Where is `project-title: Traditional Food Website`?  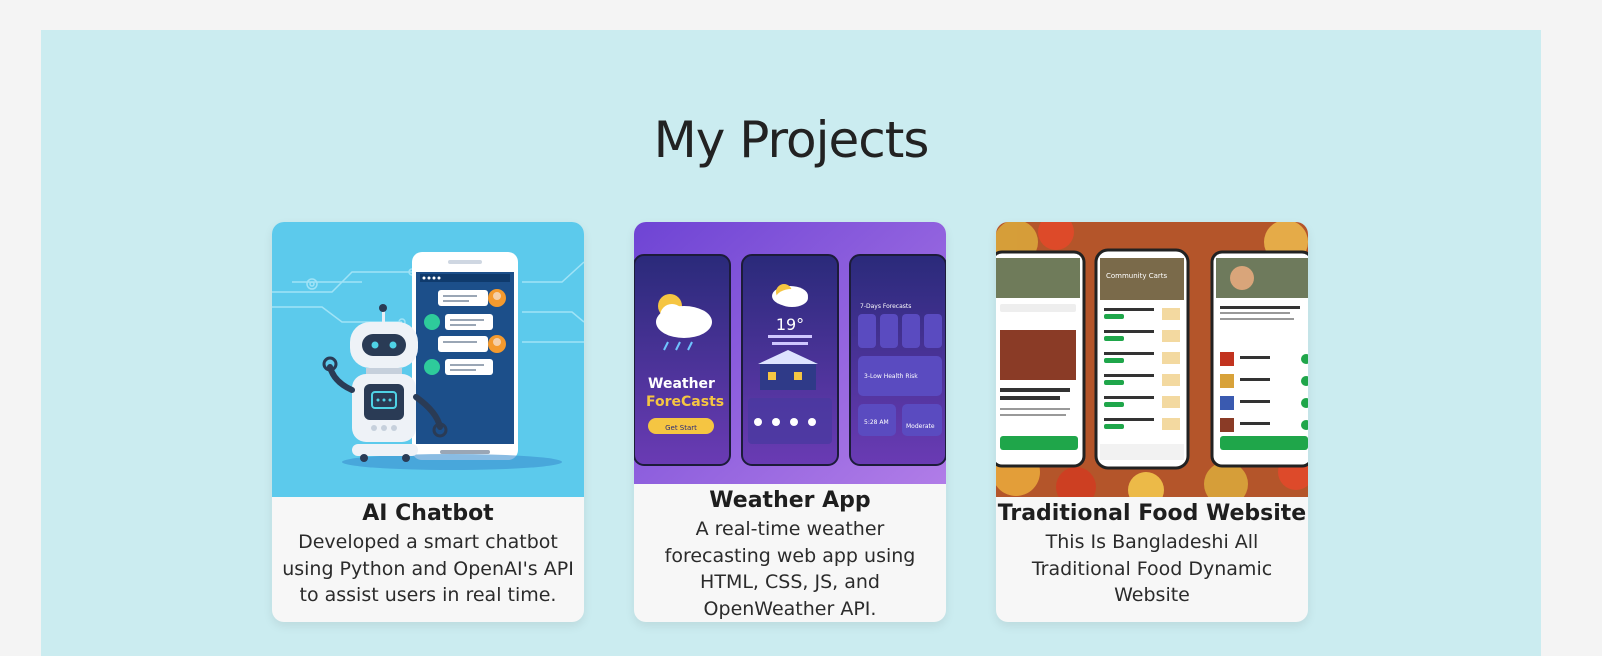
project-title: Traditional Food Website is located at coordinates (1152, 513).